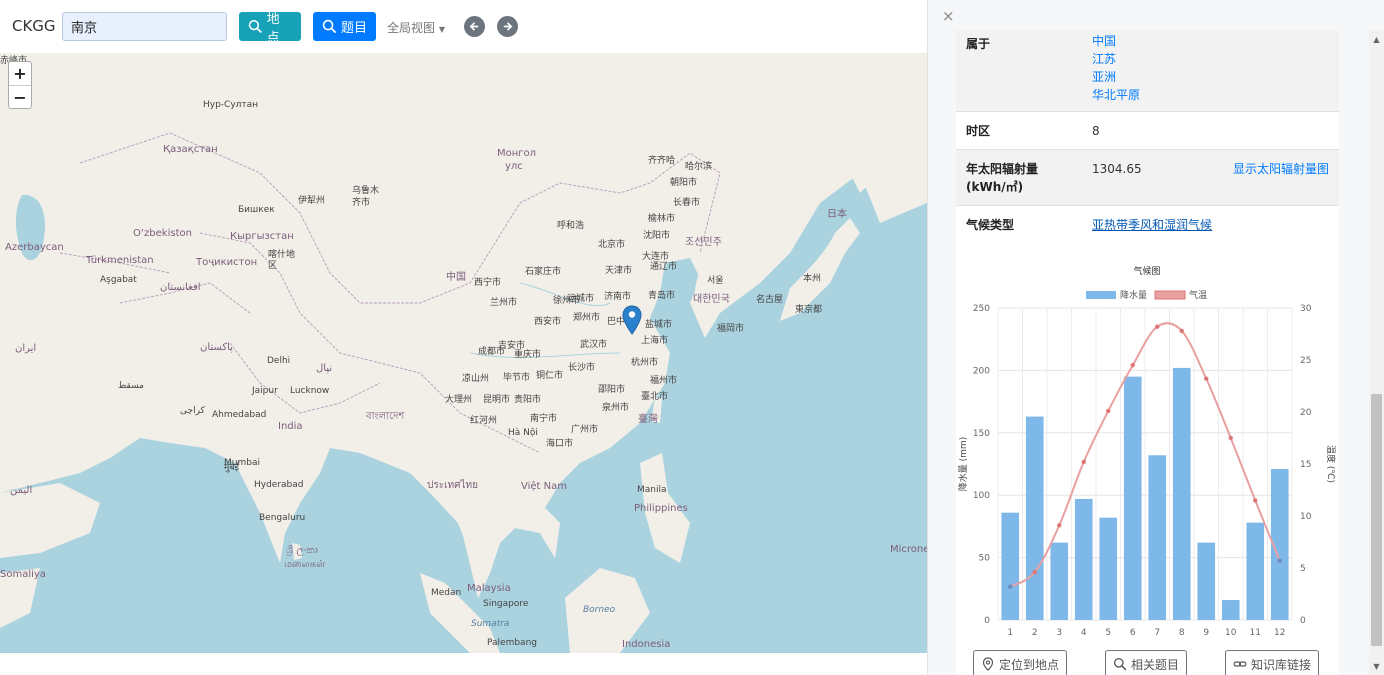 This screenshot has width=1384, height=675. What do you see at coordinates (655, 397) in the screenshot?
I see `map-label: 臺北市` at bounding box center [655, 397].